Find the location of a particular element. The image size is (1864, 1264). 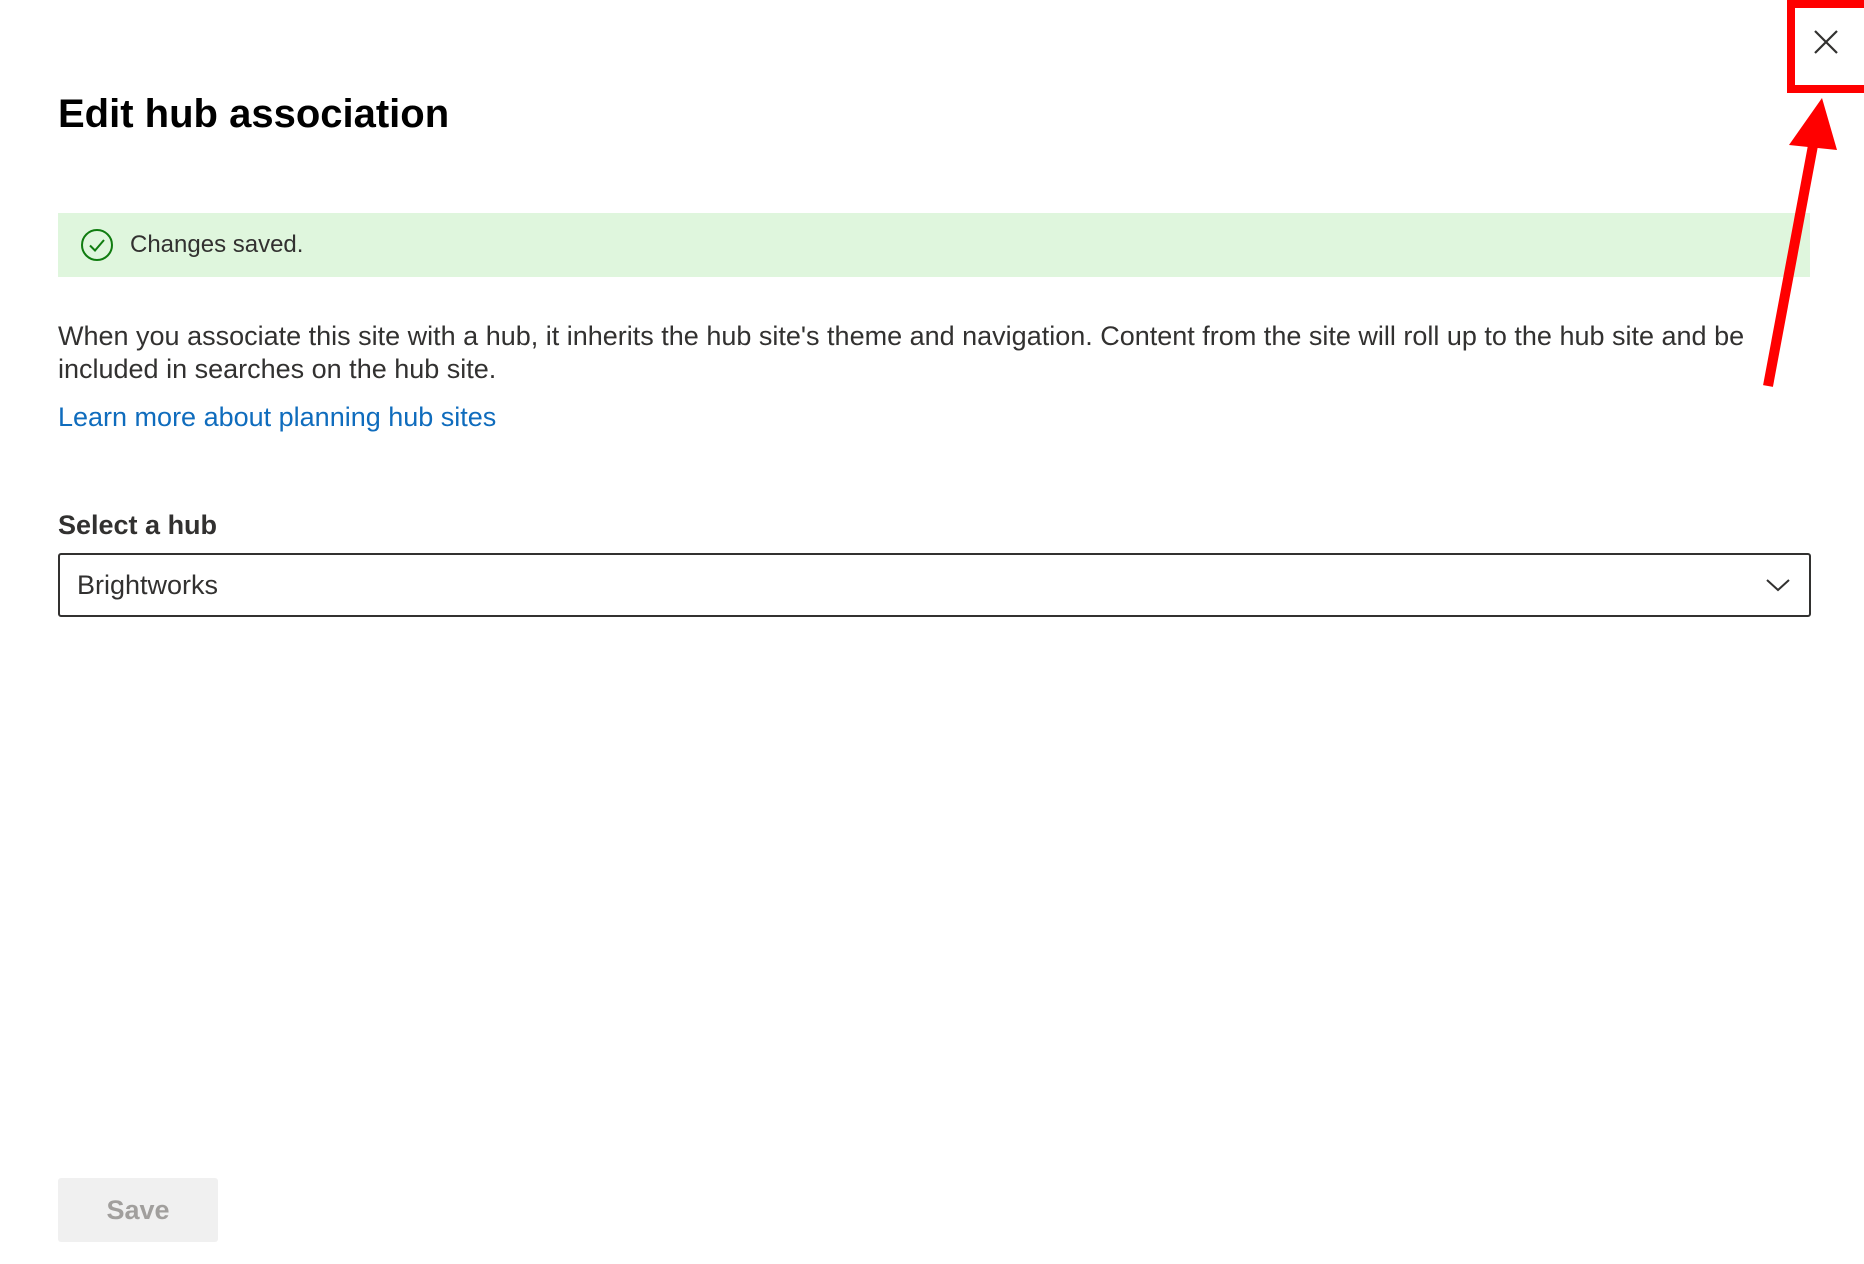

learn-more-link: Learn more about planning hub sites is located at coordinates (277, 417).